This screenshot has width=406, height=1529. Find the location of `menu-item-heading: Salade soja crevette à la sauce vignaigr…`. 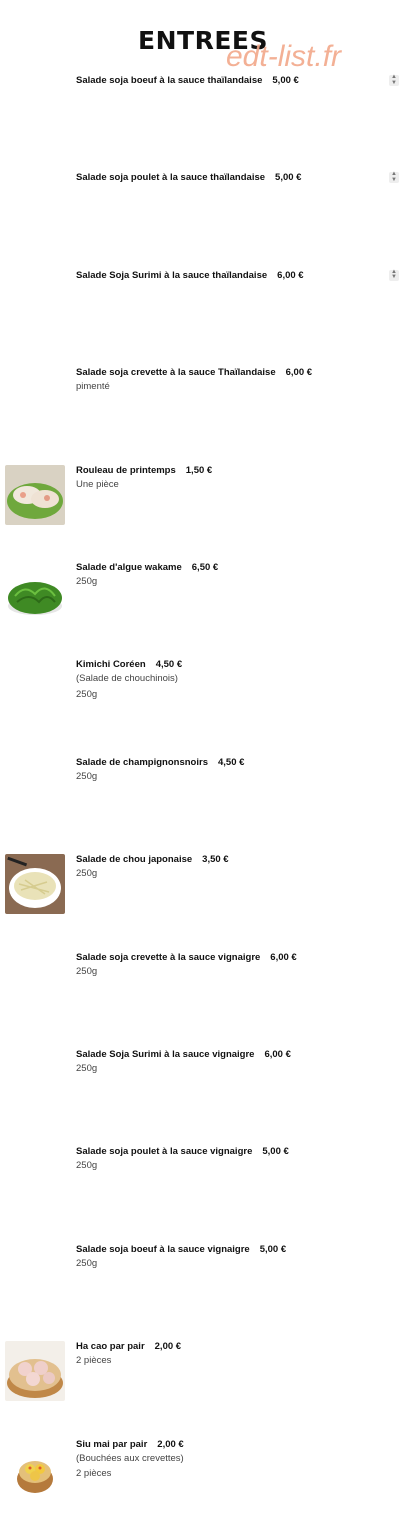

menu-item-heading: Salade soja crevette à la sauce vignaigr… is located at coordinates (231, 957).